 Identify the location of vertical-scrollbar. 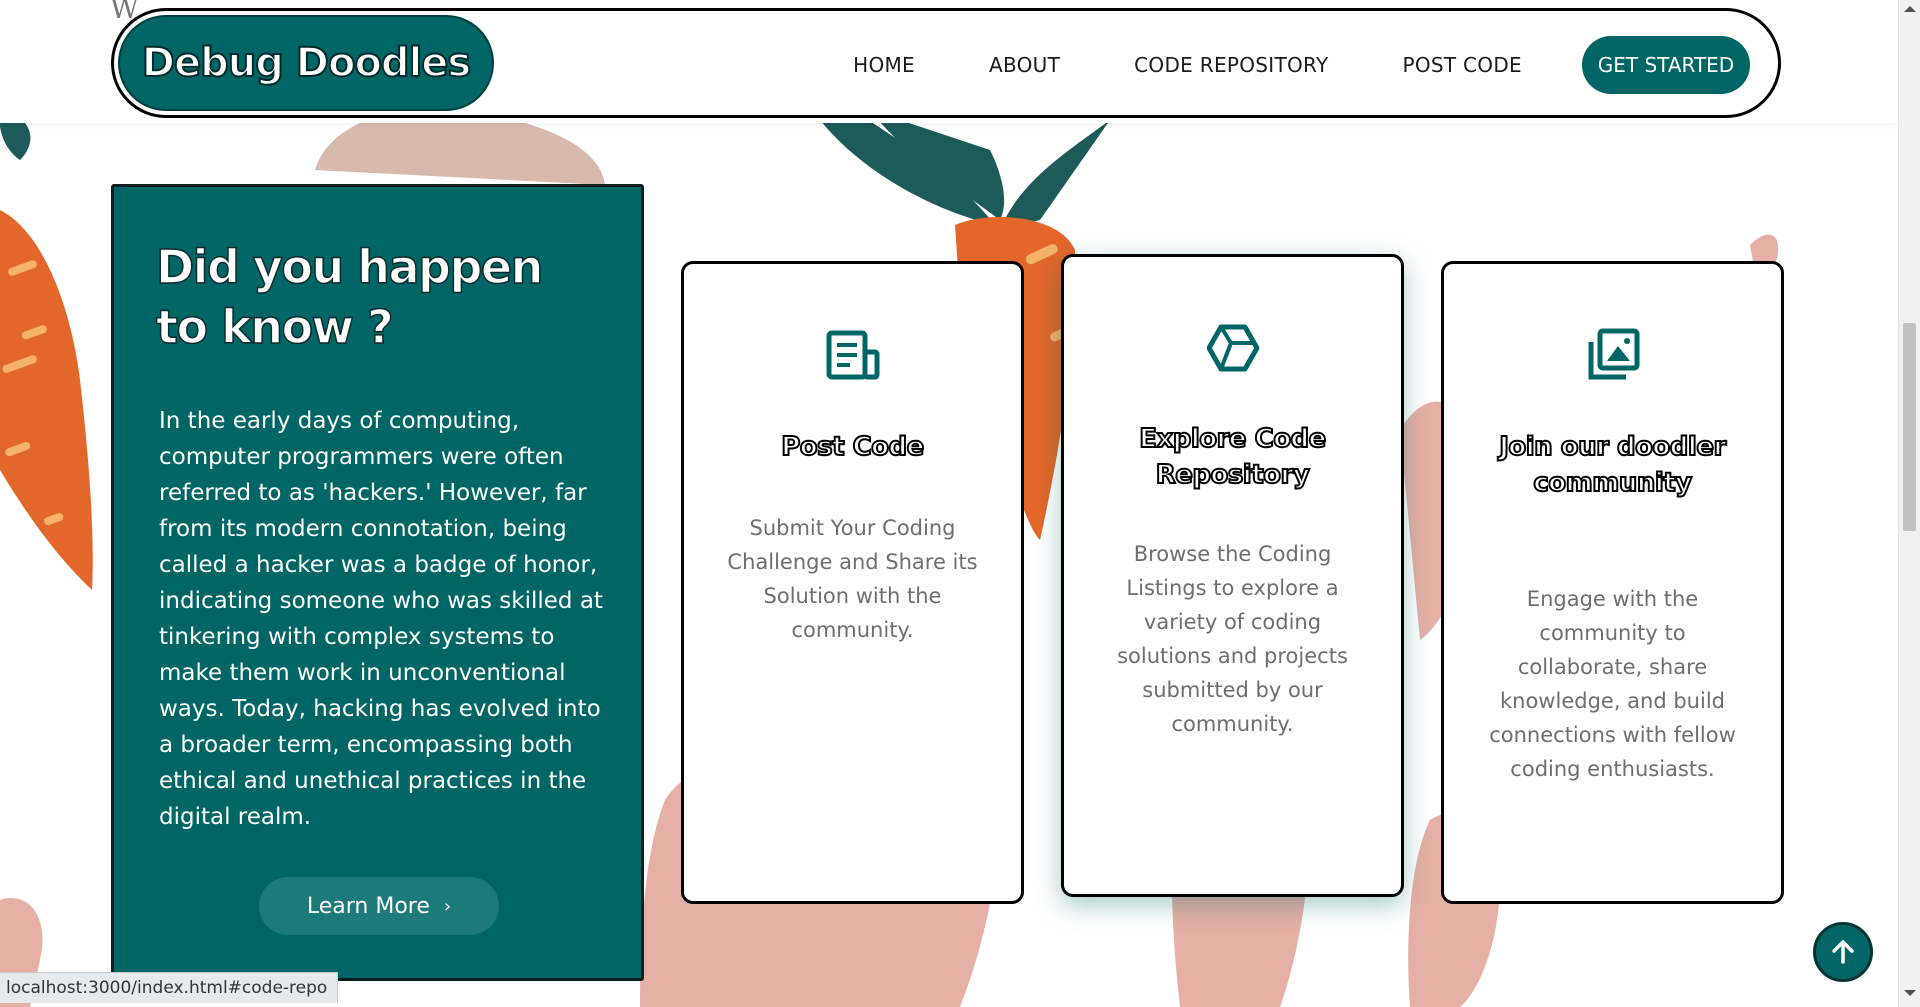
(1909, 503).